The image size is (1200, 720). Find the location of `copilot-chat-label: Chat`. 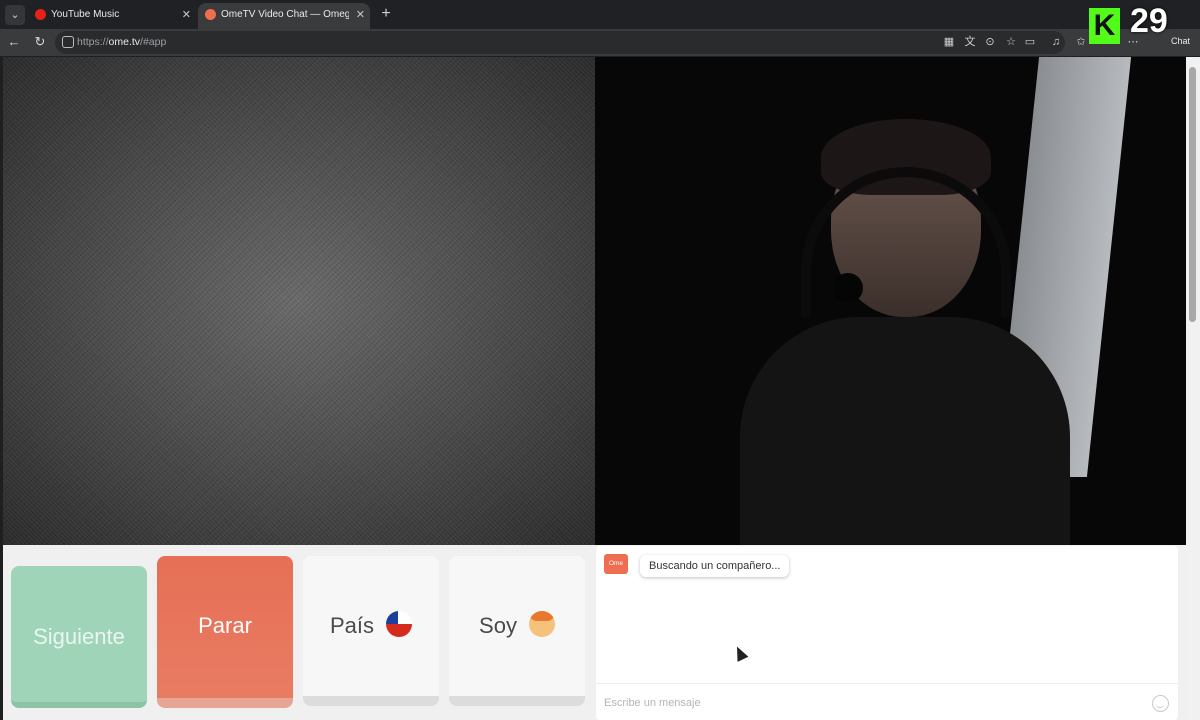

copilot-chat-label: Chat is located at coordinates (1180, 41).